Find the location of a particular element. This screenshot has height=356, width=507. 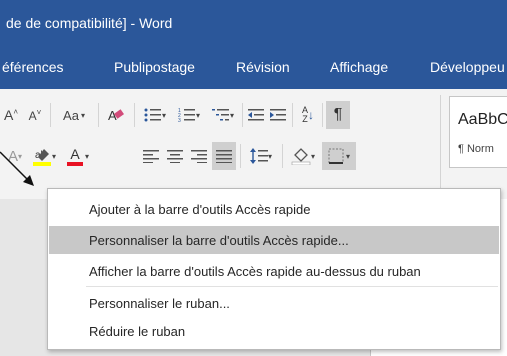

align-right-icon is located at coordinates (199, 156).